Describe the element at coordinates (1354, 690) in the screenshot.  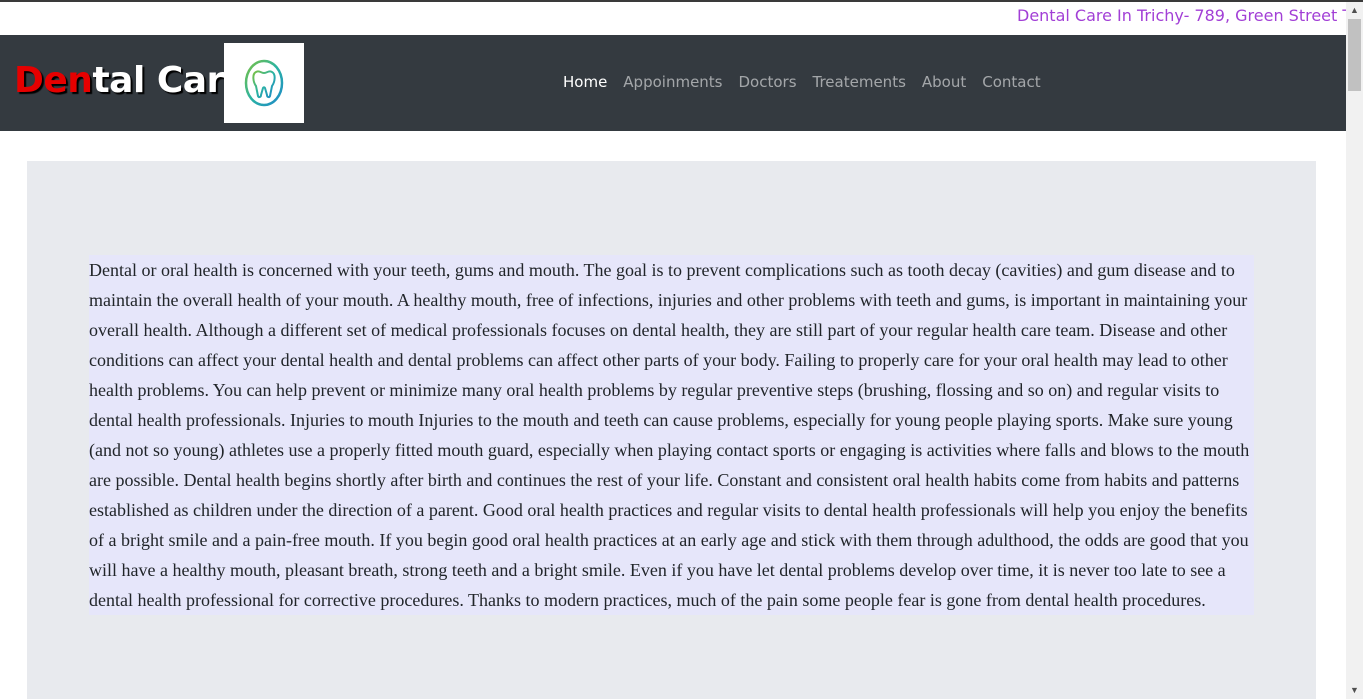
I see `scroll-down-arrow-icon: ▼` at that location.